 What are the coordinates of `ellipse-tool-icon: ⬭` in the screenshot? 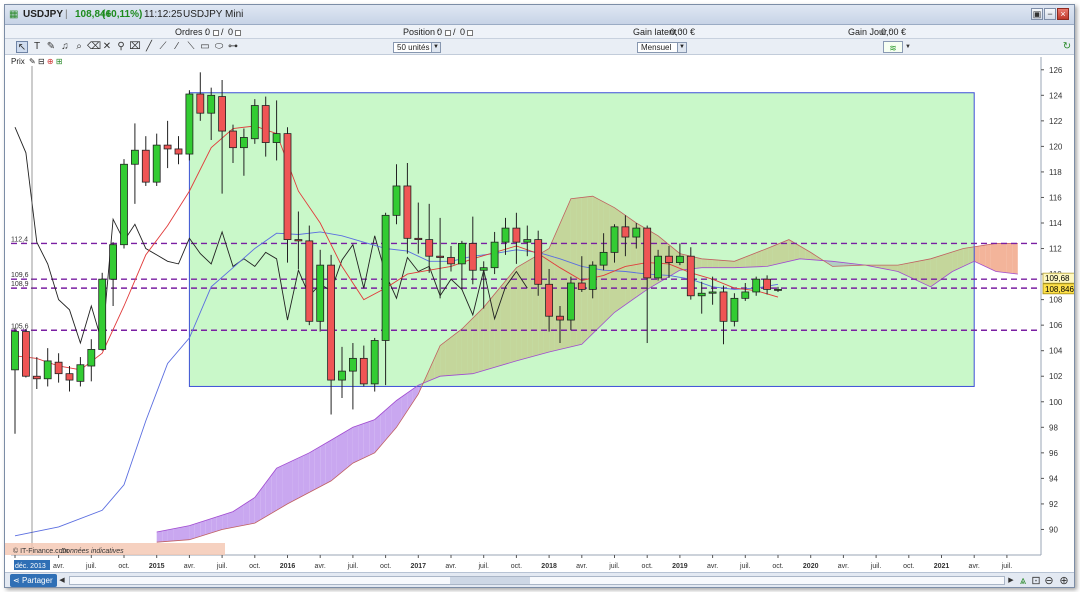 It's located at (219, 47).